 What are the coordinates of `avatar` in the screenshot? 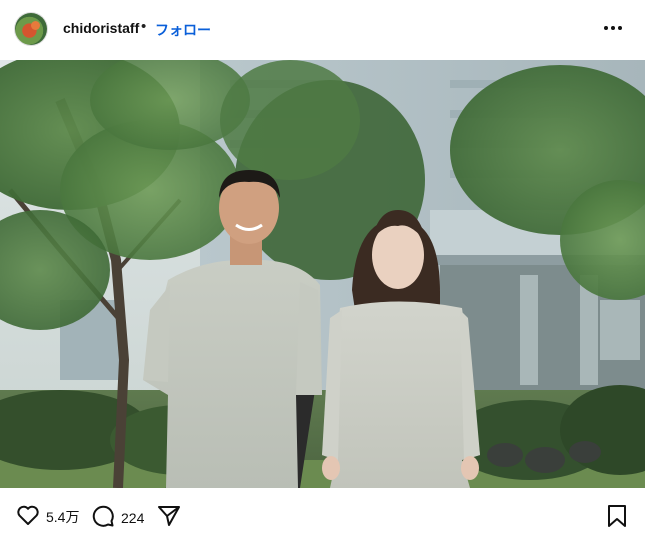 It's located at (31, 29).